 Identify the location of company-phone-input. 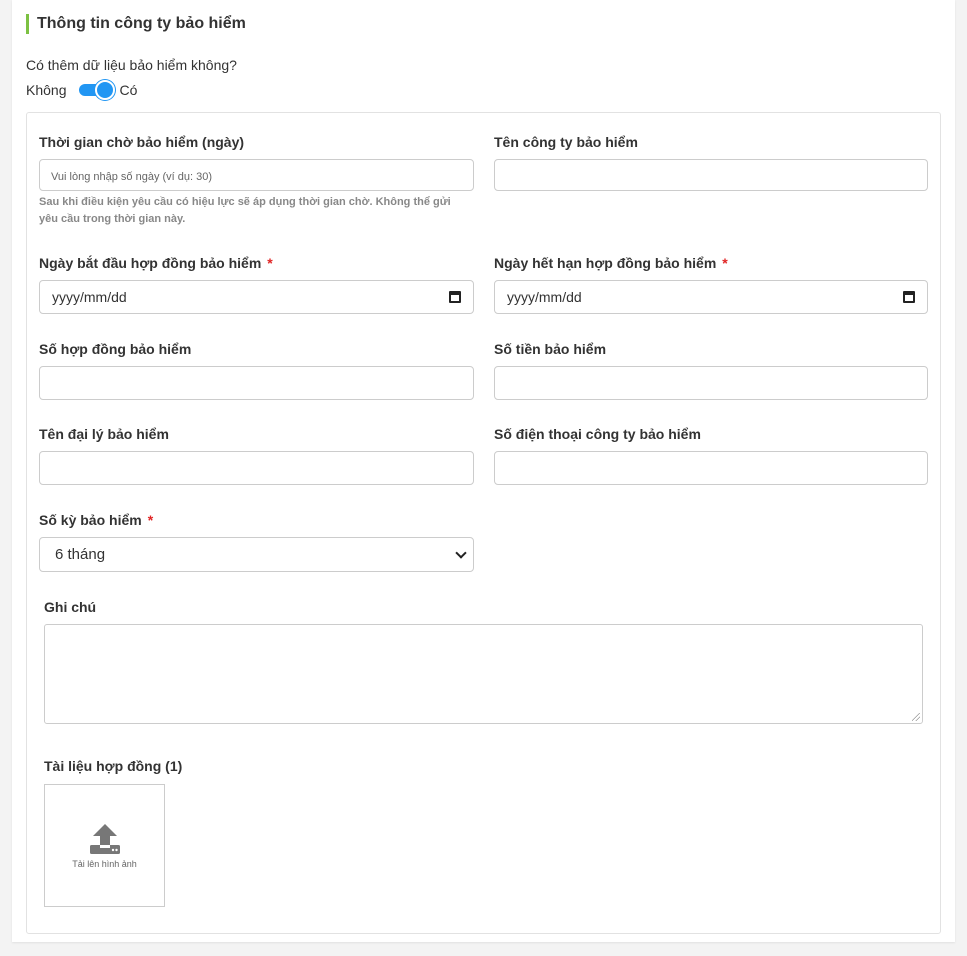
(711, 468).